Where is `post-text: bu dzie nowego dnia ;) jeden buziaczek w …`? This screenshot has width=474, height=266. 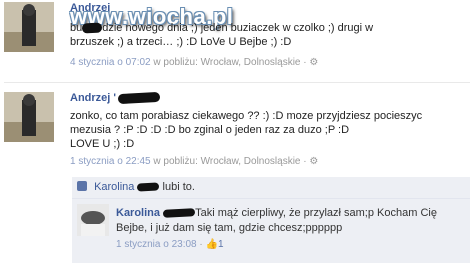
post-text: bu dzie nowego dnia ;) jeden buziaczek w … is located at coordinates (222, 35).